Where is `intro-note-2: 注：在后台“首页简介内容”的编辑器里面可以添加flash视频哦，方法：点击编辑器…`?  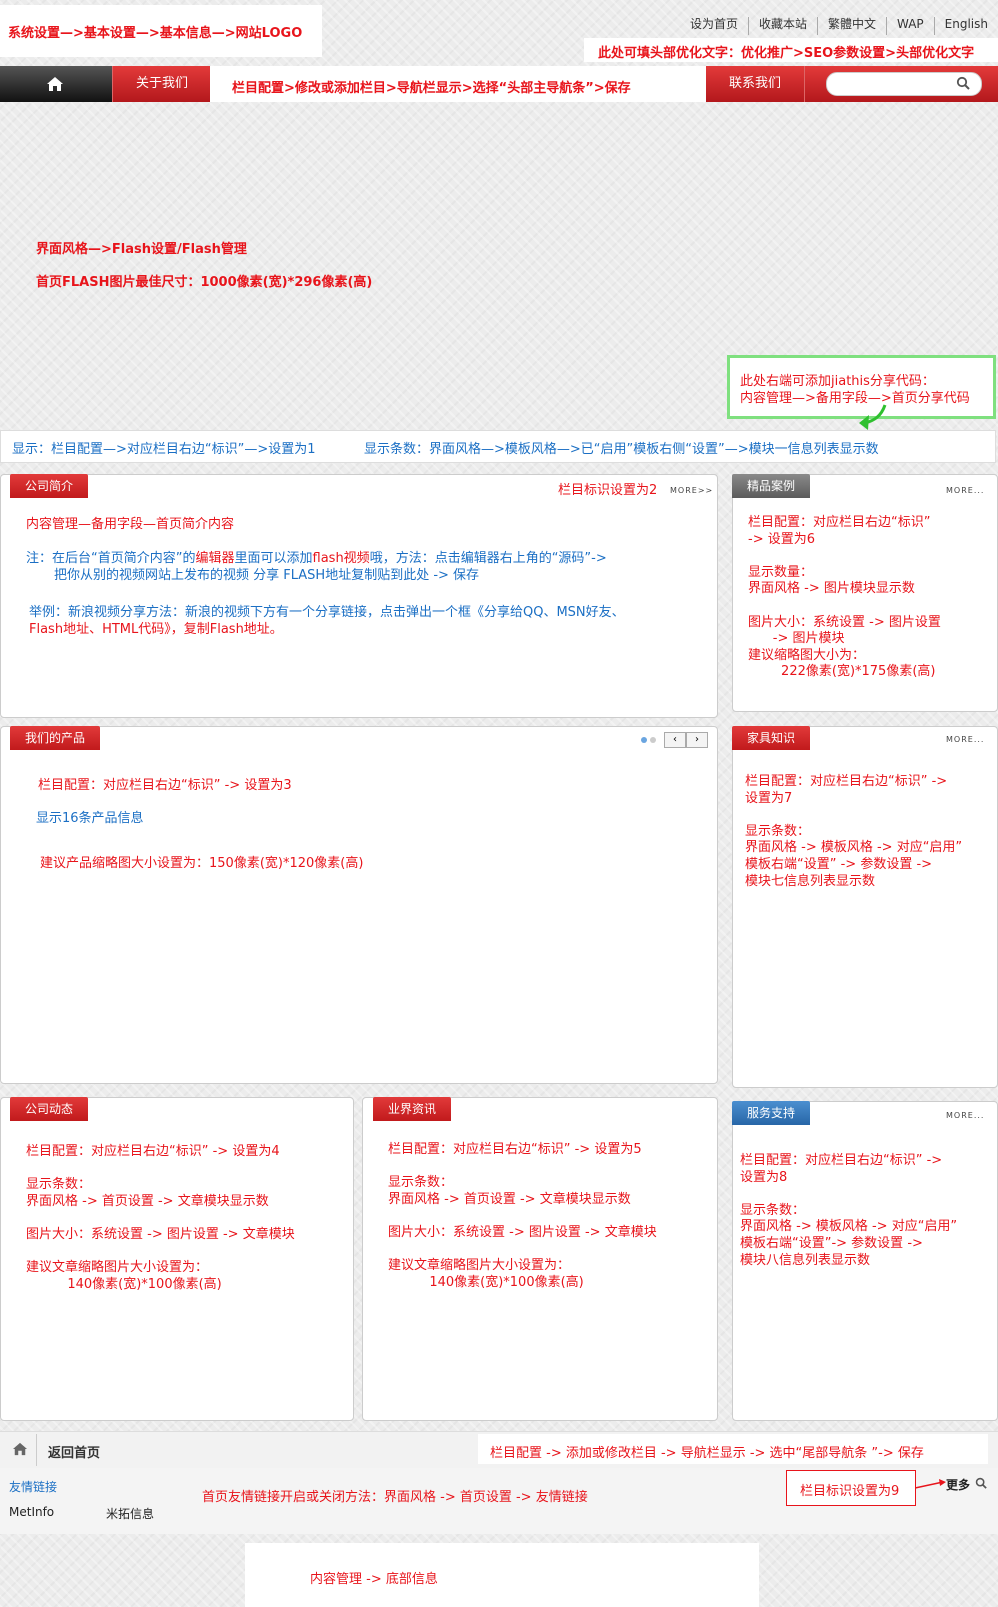 intro-note-2: 注：在后台“首页简介内容”的编辑器里面可以添加flash视频哦，方法：点击编辑器… is located at coordinates (316, 558).